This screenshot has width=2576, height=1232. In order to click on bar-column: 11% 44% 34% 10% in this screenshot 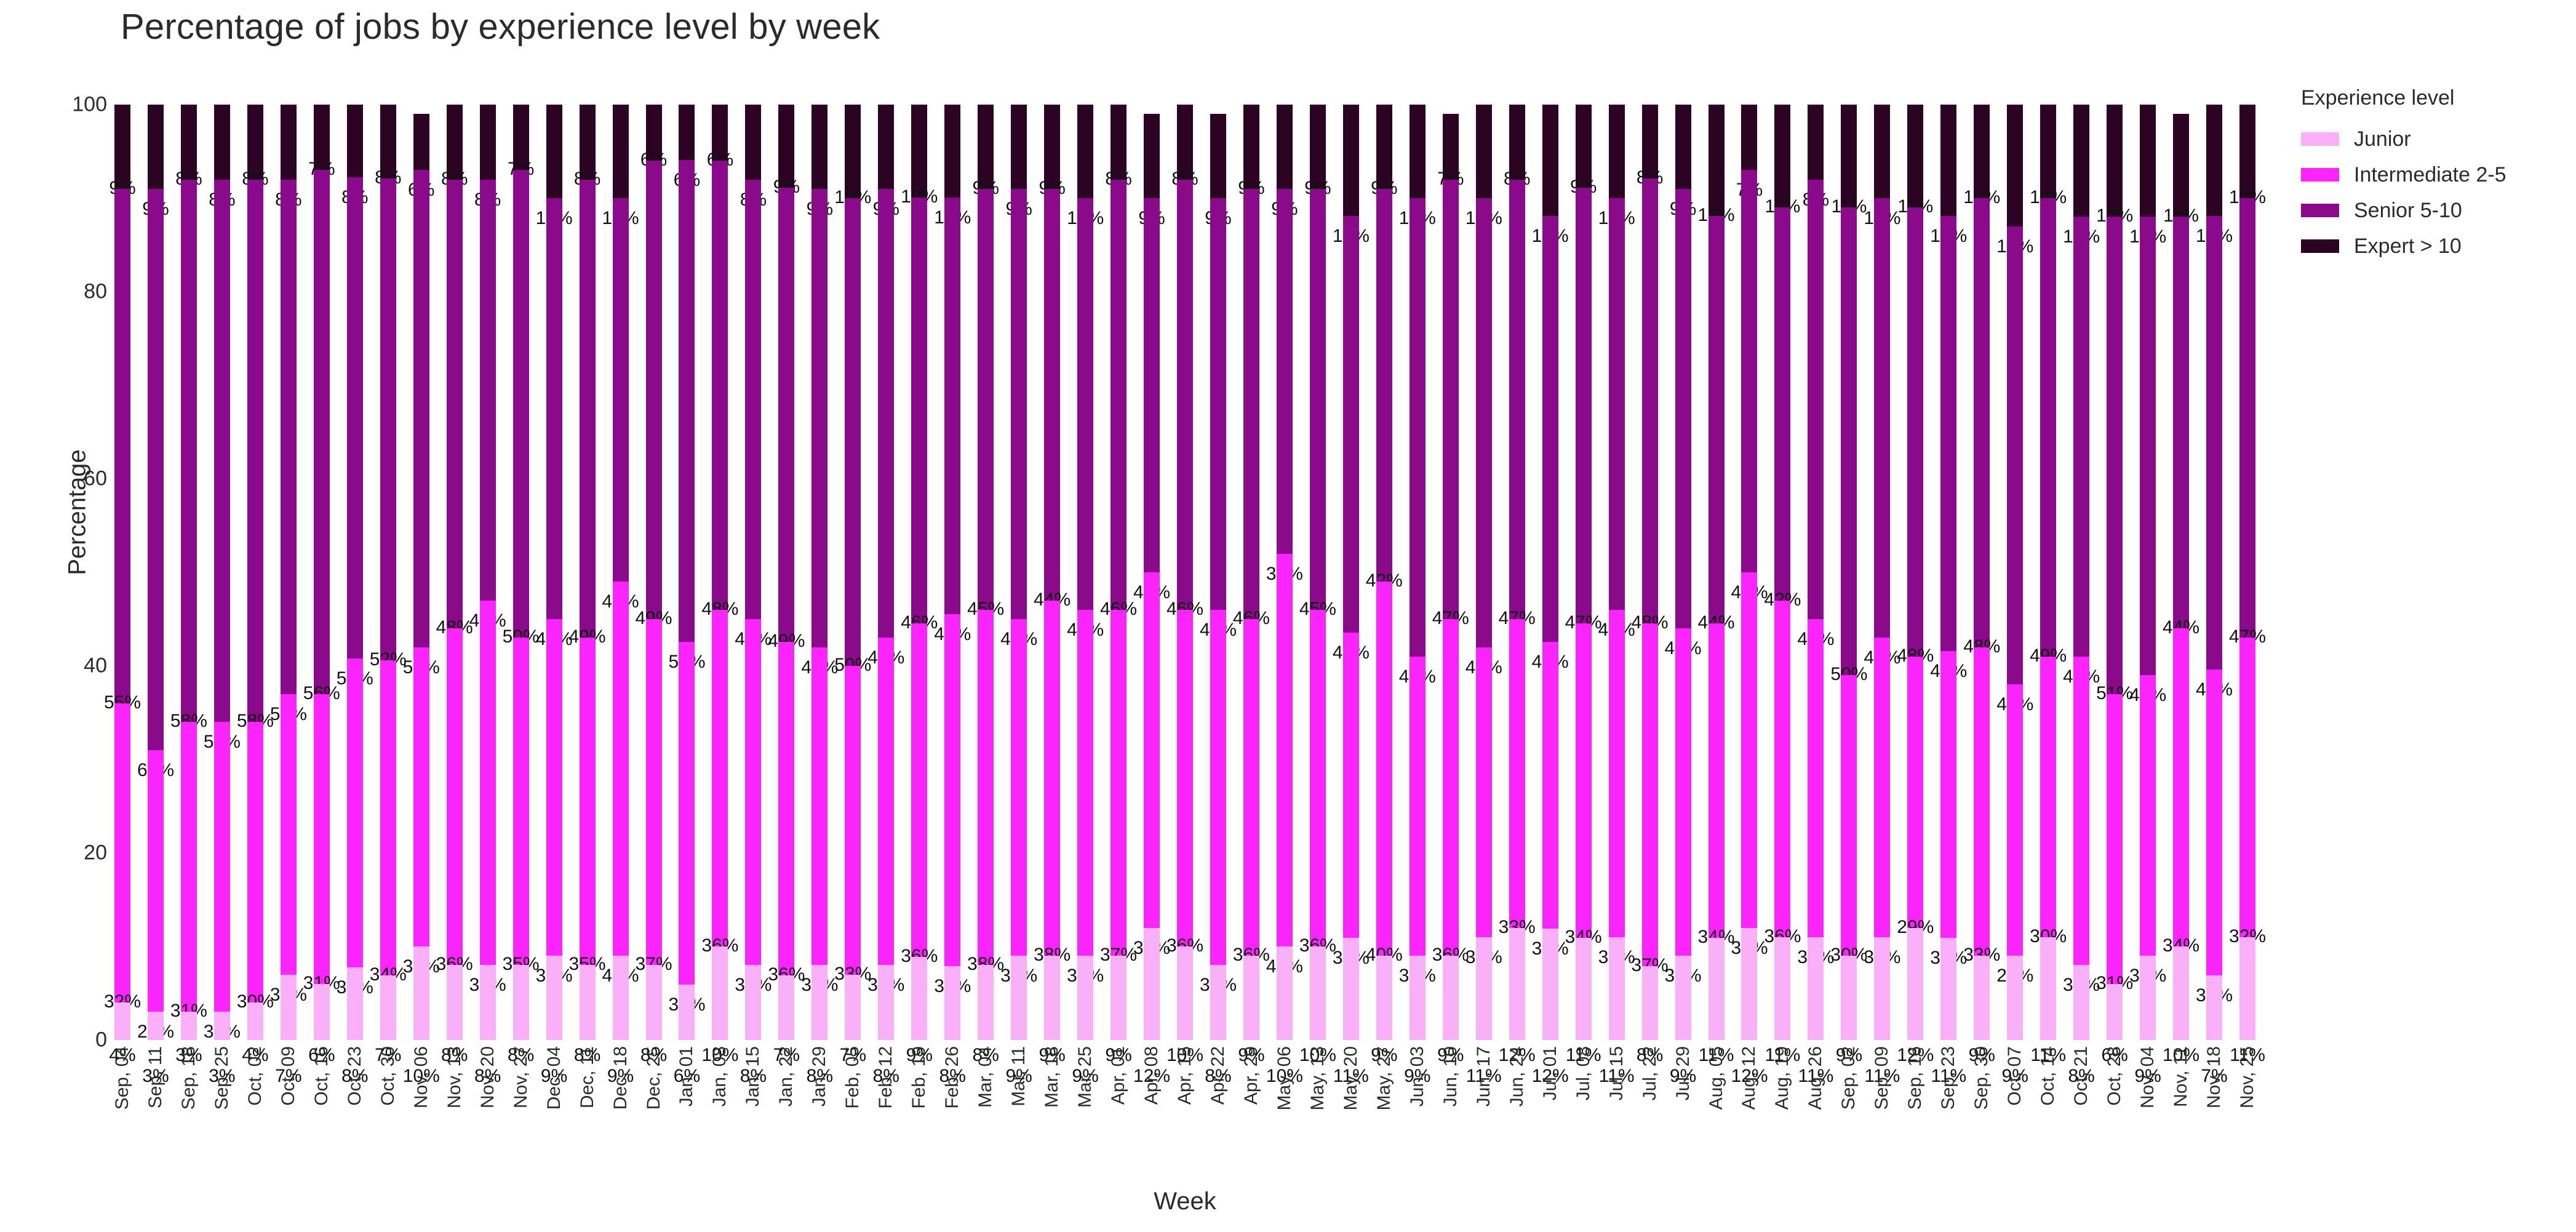, I will do `click(2181, 585)`.